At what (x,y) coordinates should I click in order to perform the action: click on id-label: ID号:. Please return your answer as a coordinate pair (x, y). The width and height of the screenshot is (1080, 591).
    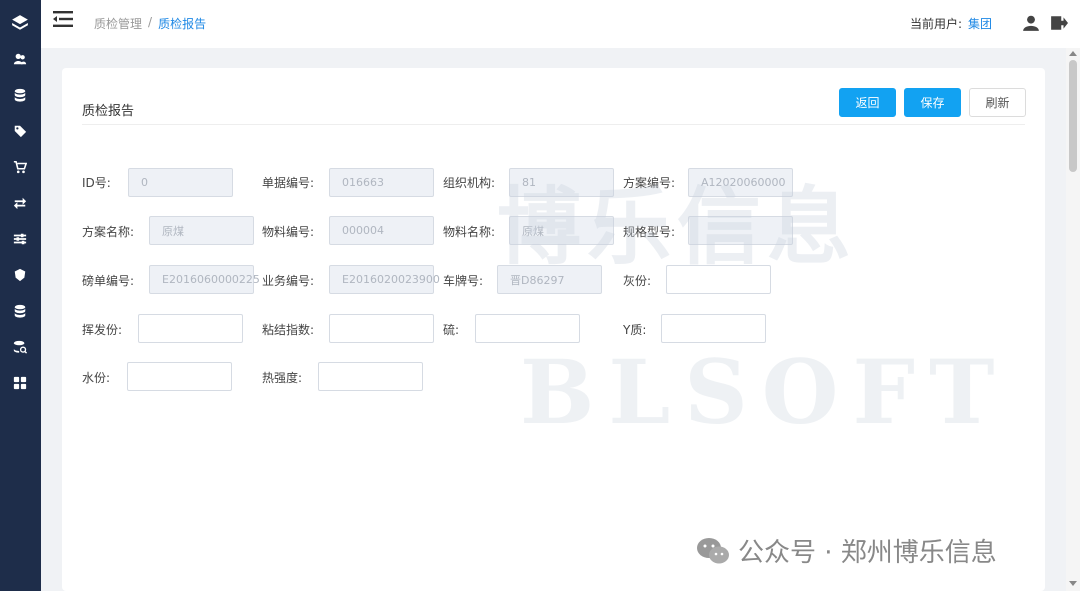
    Looking at the image, I should click on (96, 183).